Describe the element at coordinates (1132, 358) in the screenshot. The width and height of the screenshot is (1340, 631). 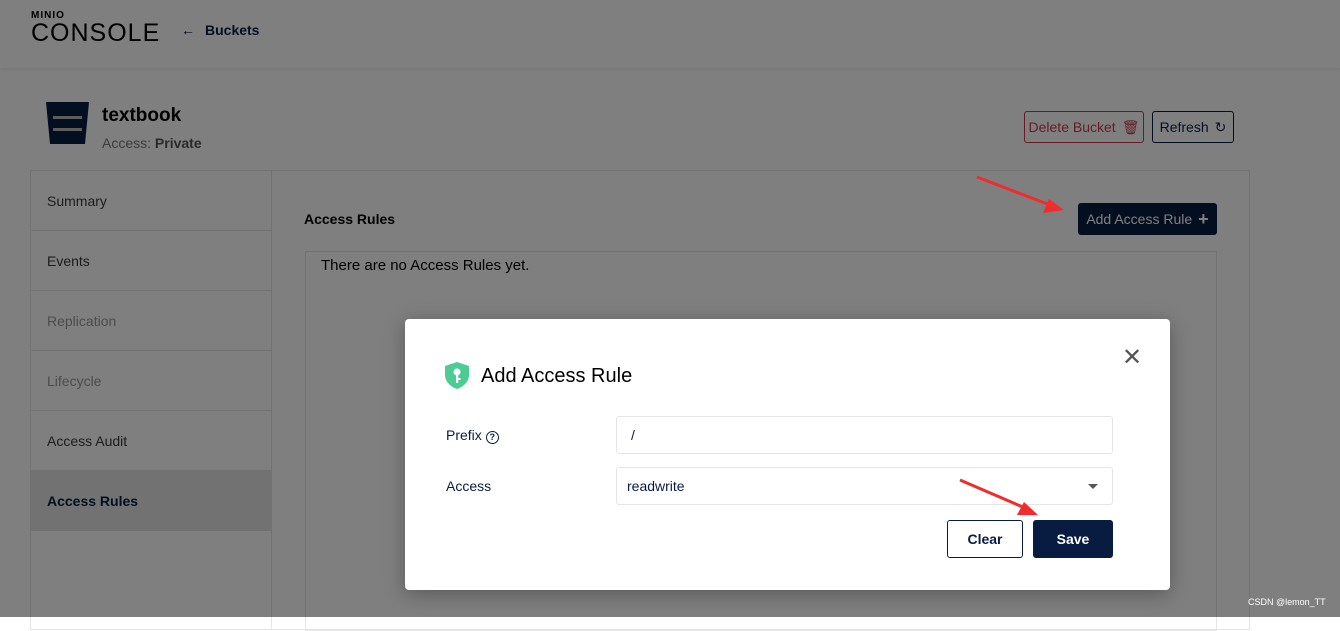
I see `close-icon: ✕` at that location.